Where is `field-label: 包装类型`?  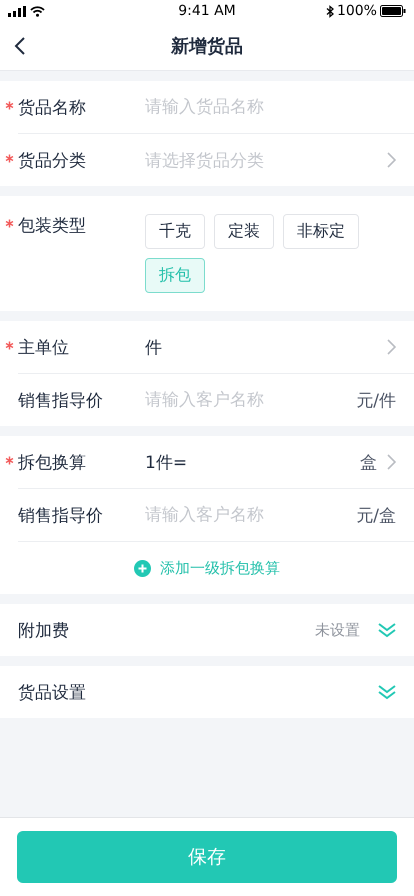 field-label: 包装类型 is located at coordinates (81, 225).